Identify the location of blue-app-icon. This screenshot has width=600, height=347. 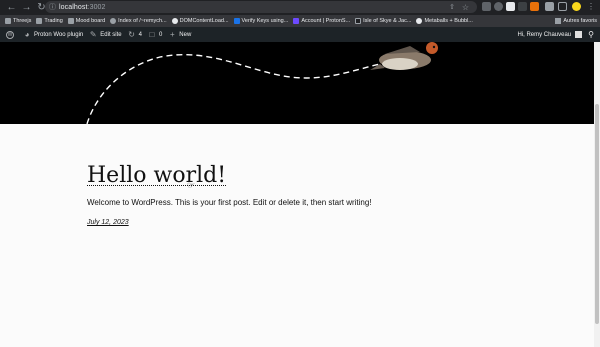
(236, 21).